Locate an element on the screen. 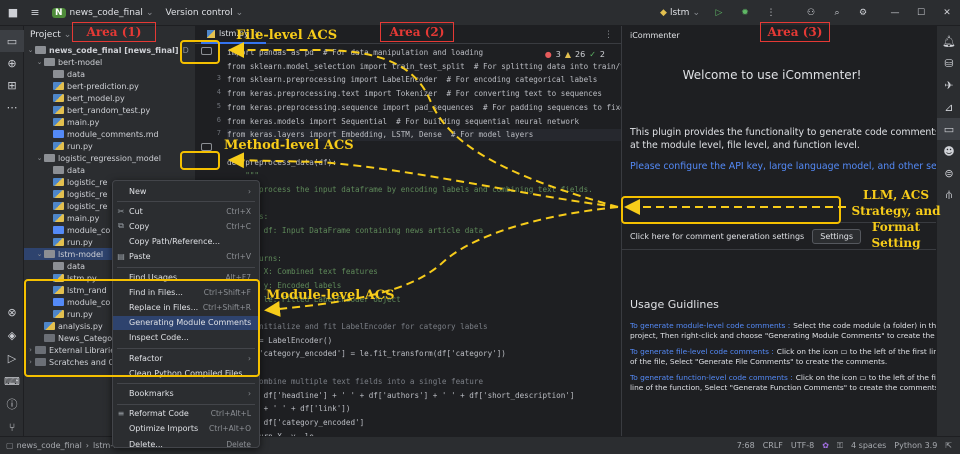 This screenshot has width=960, height=454. menu-item-new: New › is located at coordinates (186, 191).